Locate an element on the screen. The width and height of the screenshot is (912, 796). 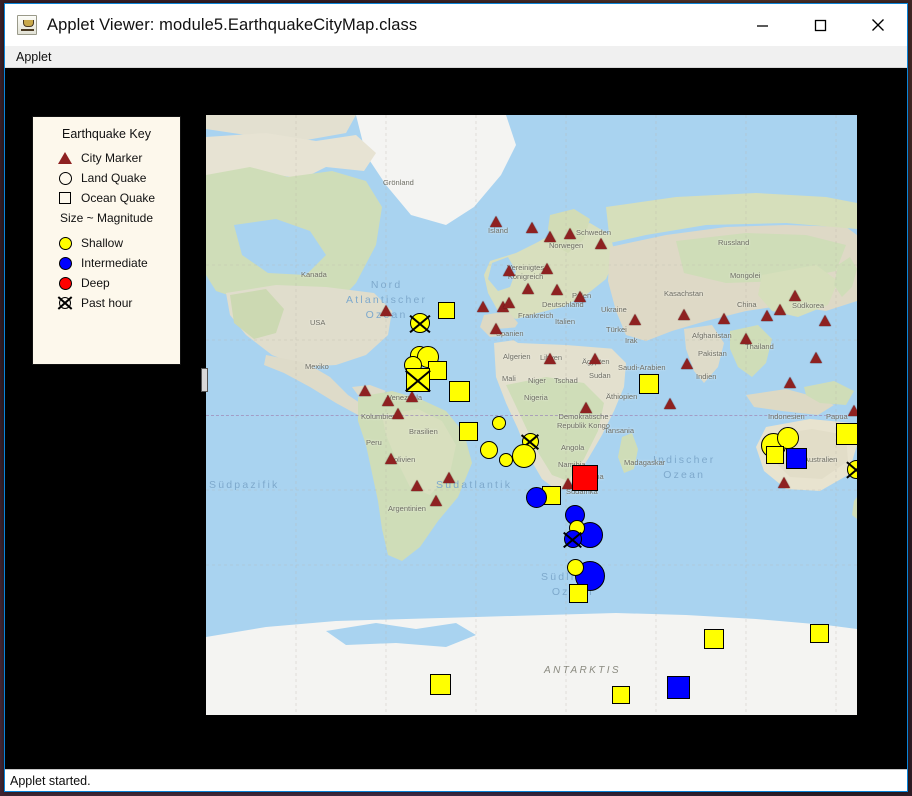
shallow-quake-icon is located at coordinates (65, 243).